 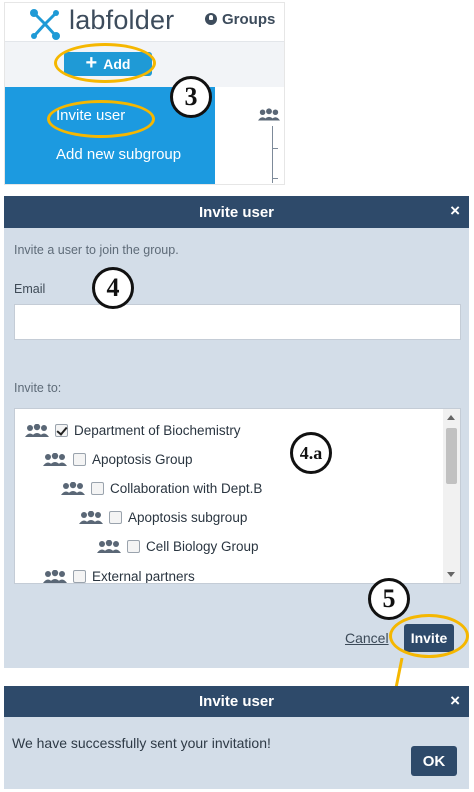 What do you see at coordinates (389, 599) in the screenshot?
I see `step-marker-5: 5` at bounding box center [389, 599].